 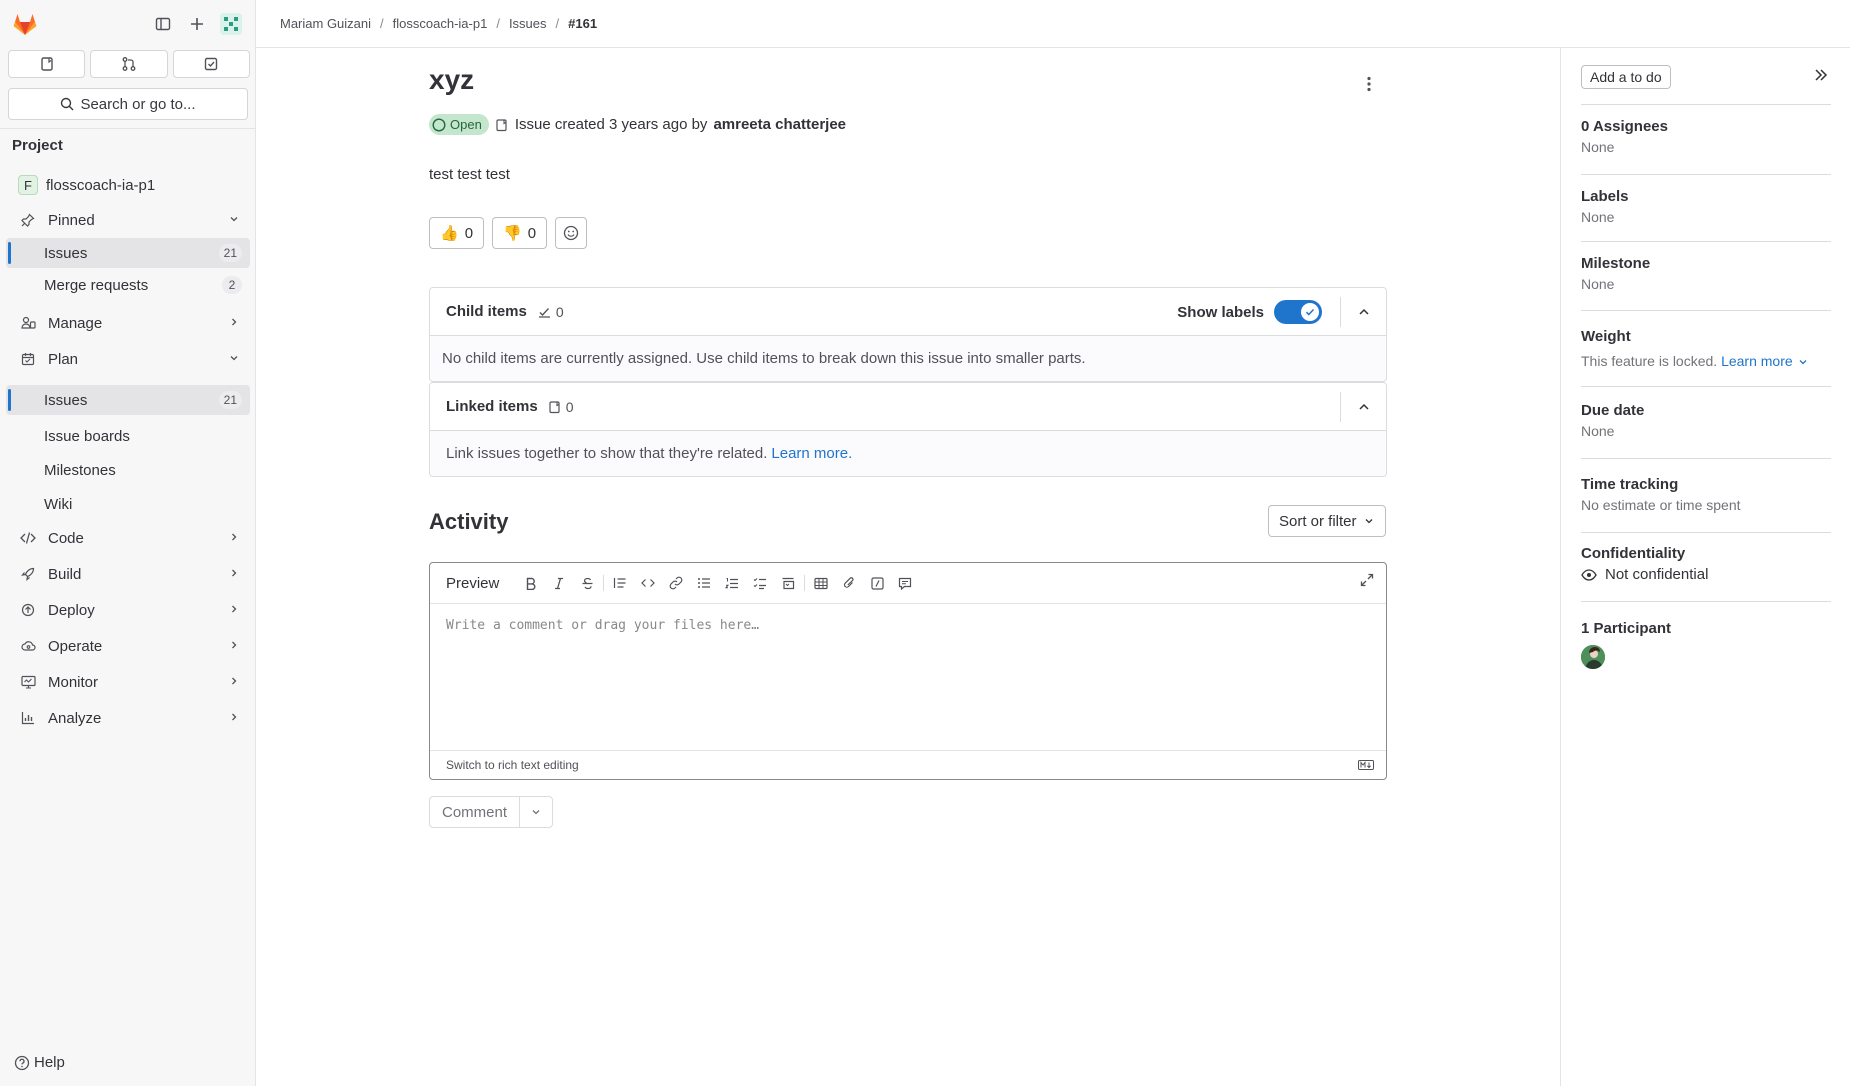 What do you see at coordinates (1367, 580) in the screenshot?
I see `fullscreen-icon` at bounding box center [1367, 580].